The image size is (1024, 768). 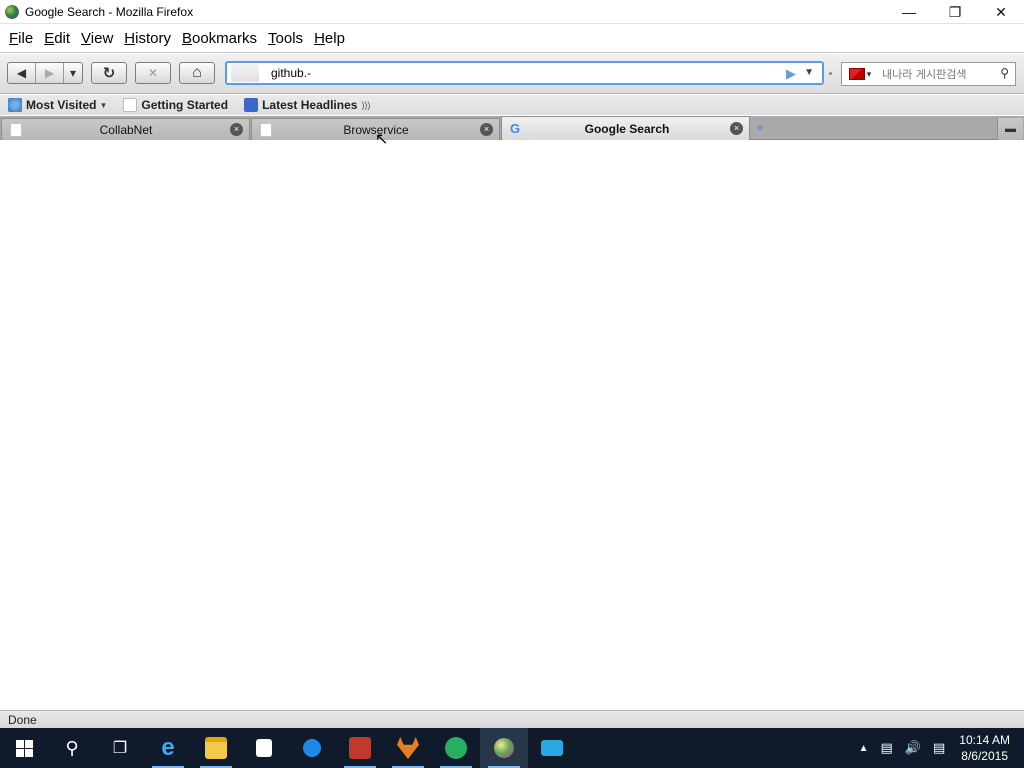 I want to click on url-input, so click(x=511, y=73).